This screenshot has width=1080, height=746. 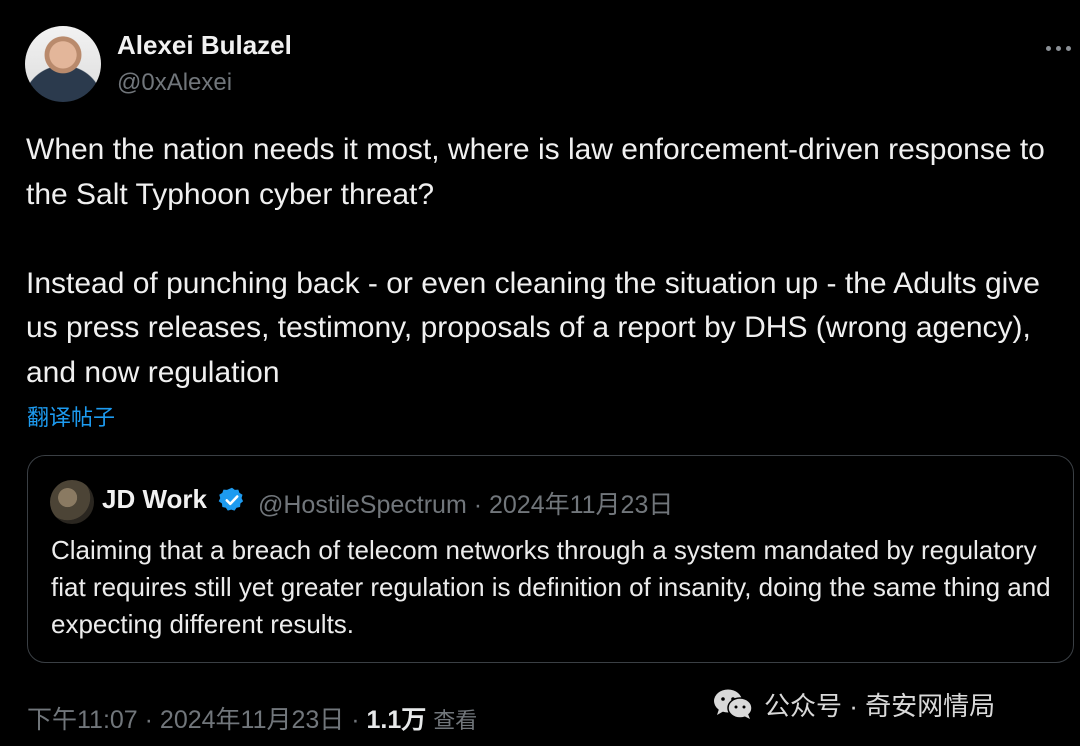 What do you see at coordinates (1058, 48) in the screenshot?
I see `more-horizontal-icon` at bounding box center [1058, 48].